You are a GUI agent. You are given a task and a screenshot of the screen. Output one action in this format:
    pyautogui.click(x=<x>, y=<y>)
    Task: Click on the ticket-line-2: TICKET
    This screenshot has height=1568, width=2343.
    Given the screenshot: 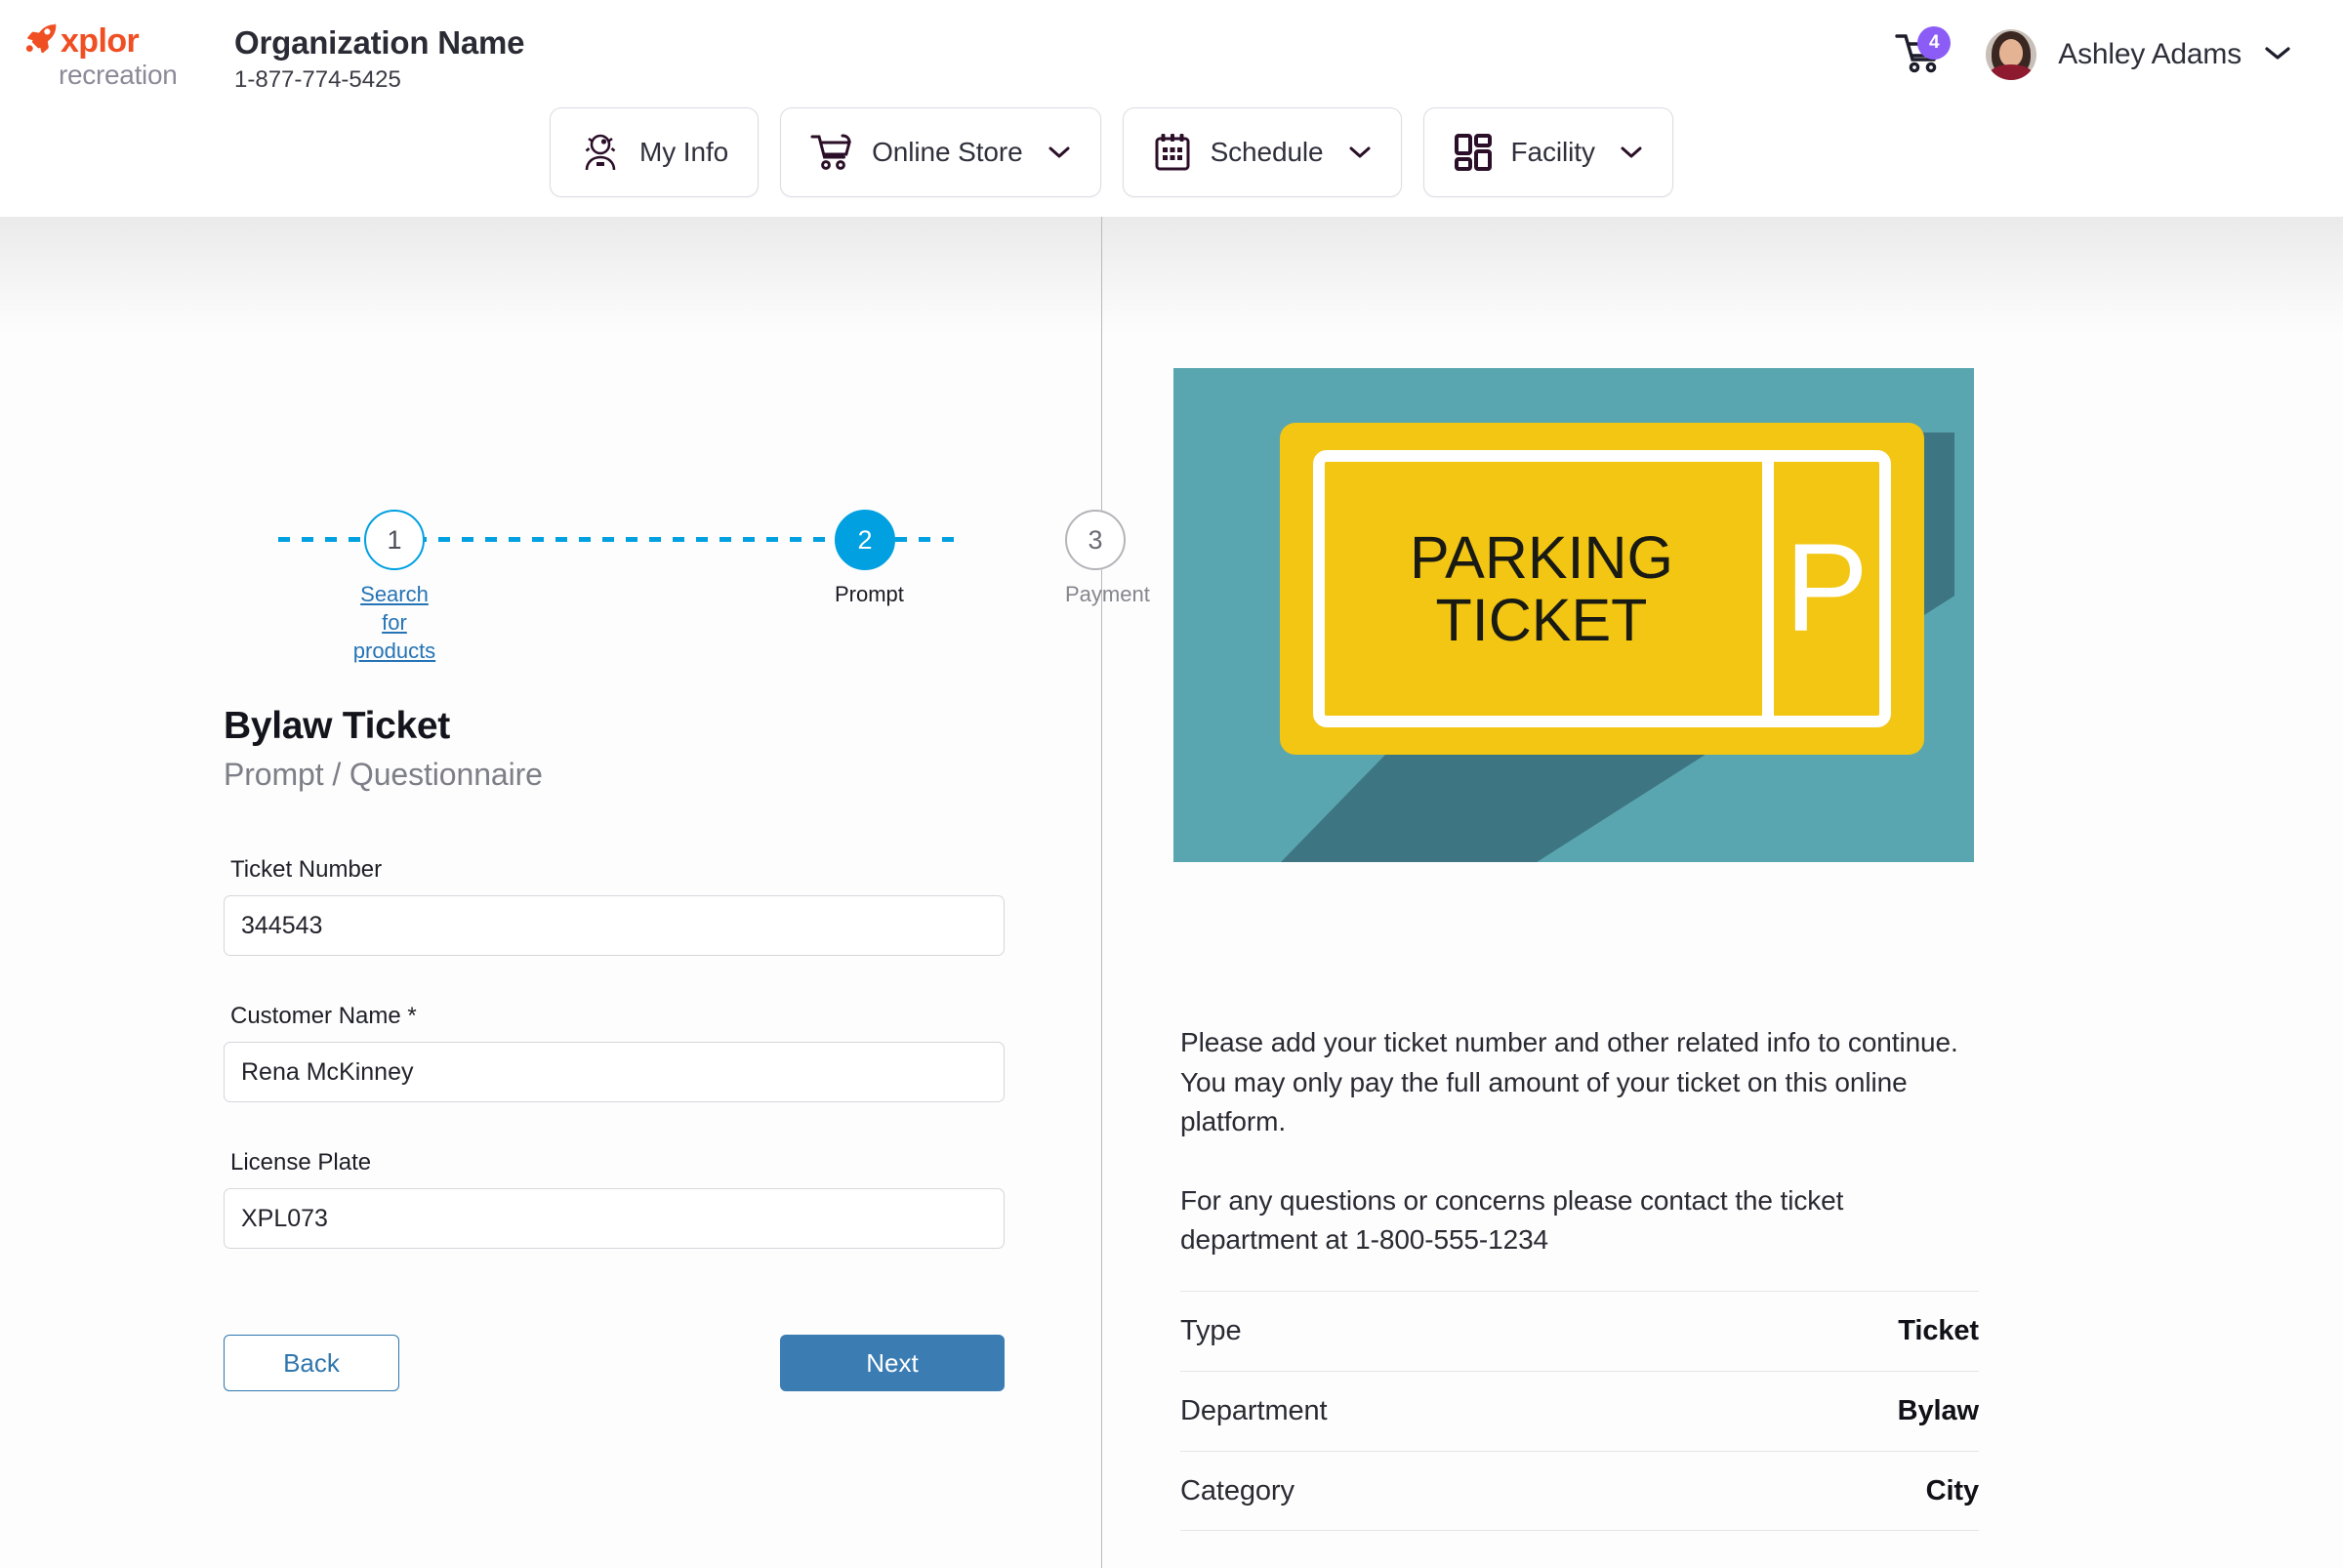 What is the action you would take?
    pyautogui.click(x=1541, y=620)
    